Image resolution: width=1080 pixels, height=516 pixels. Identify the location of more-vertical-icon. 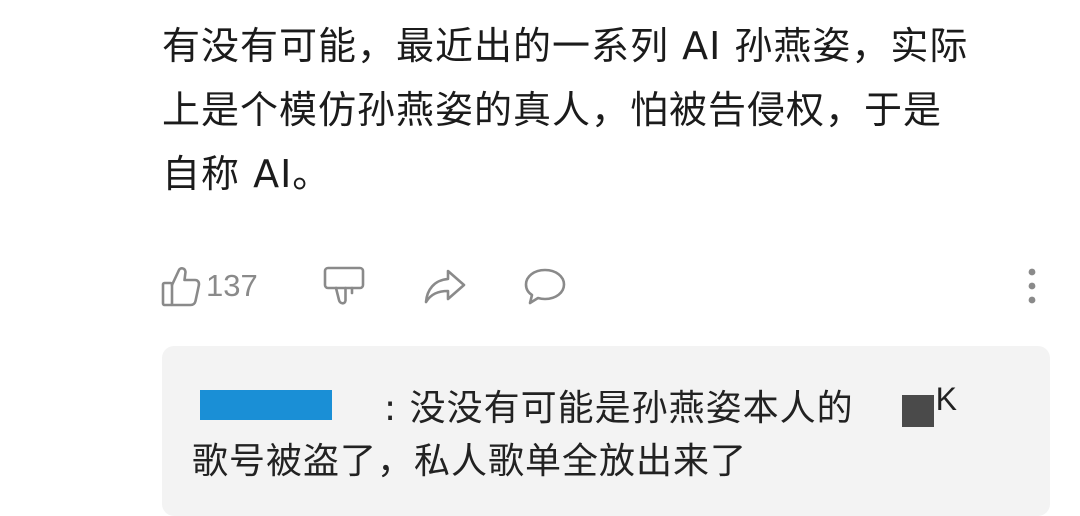
(1032, 286).